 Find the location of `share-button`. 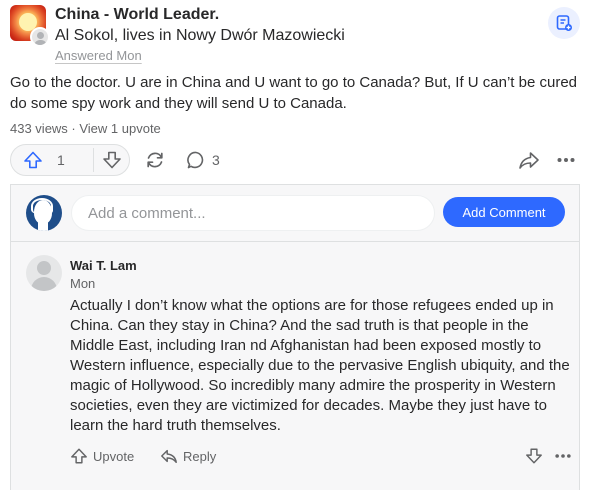

share-button is located at coordinates (529, 160).